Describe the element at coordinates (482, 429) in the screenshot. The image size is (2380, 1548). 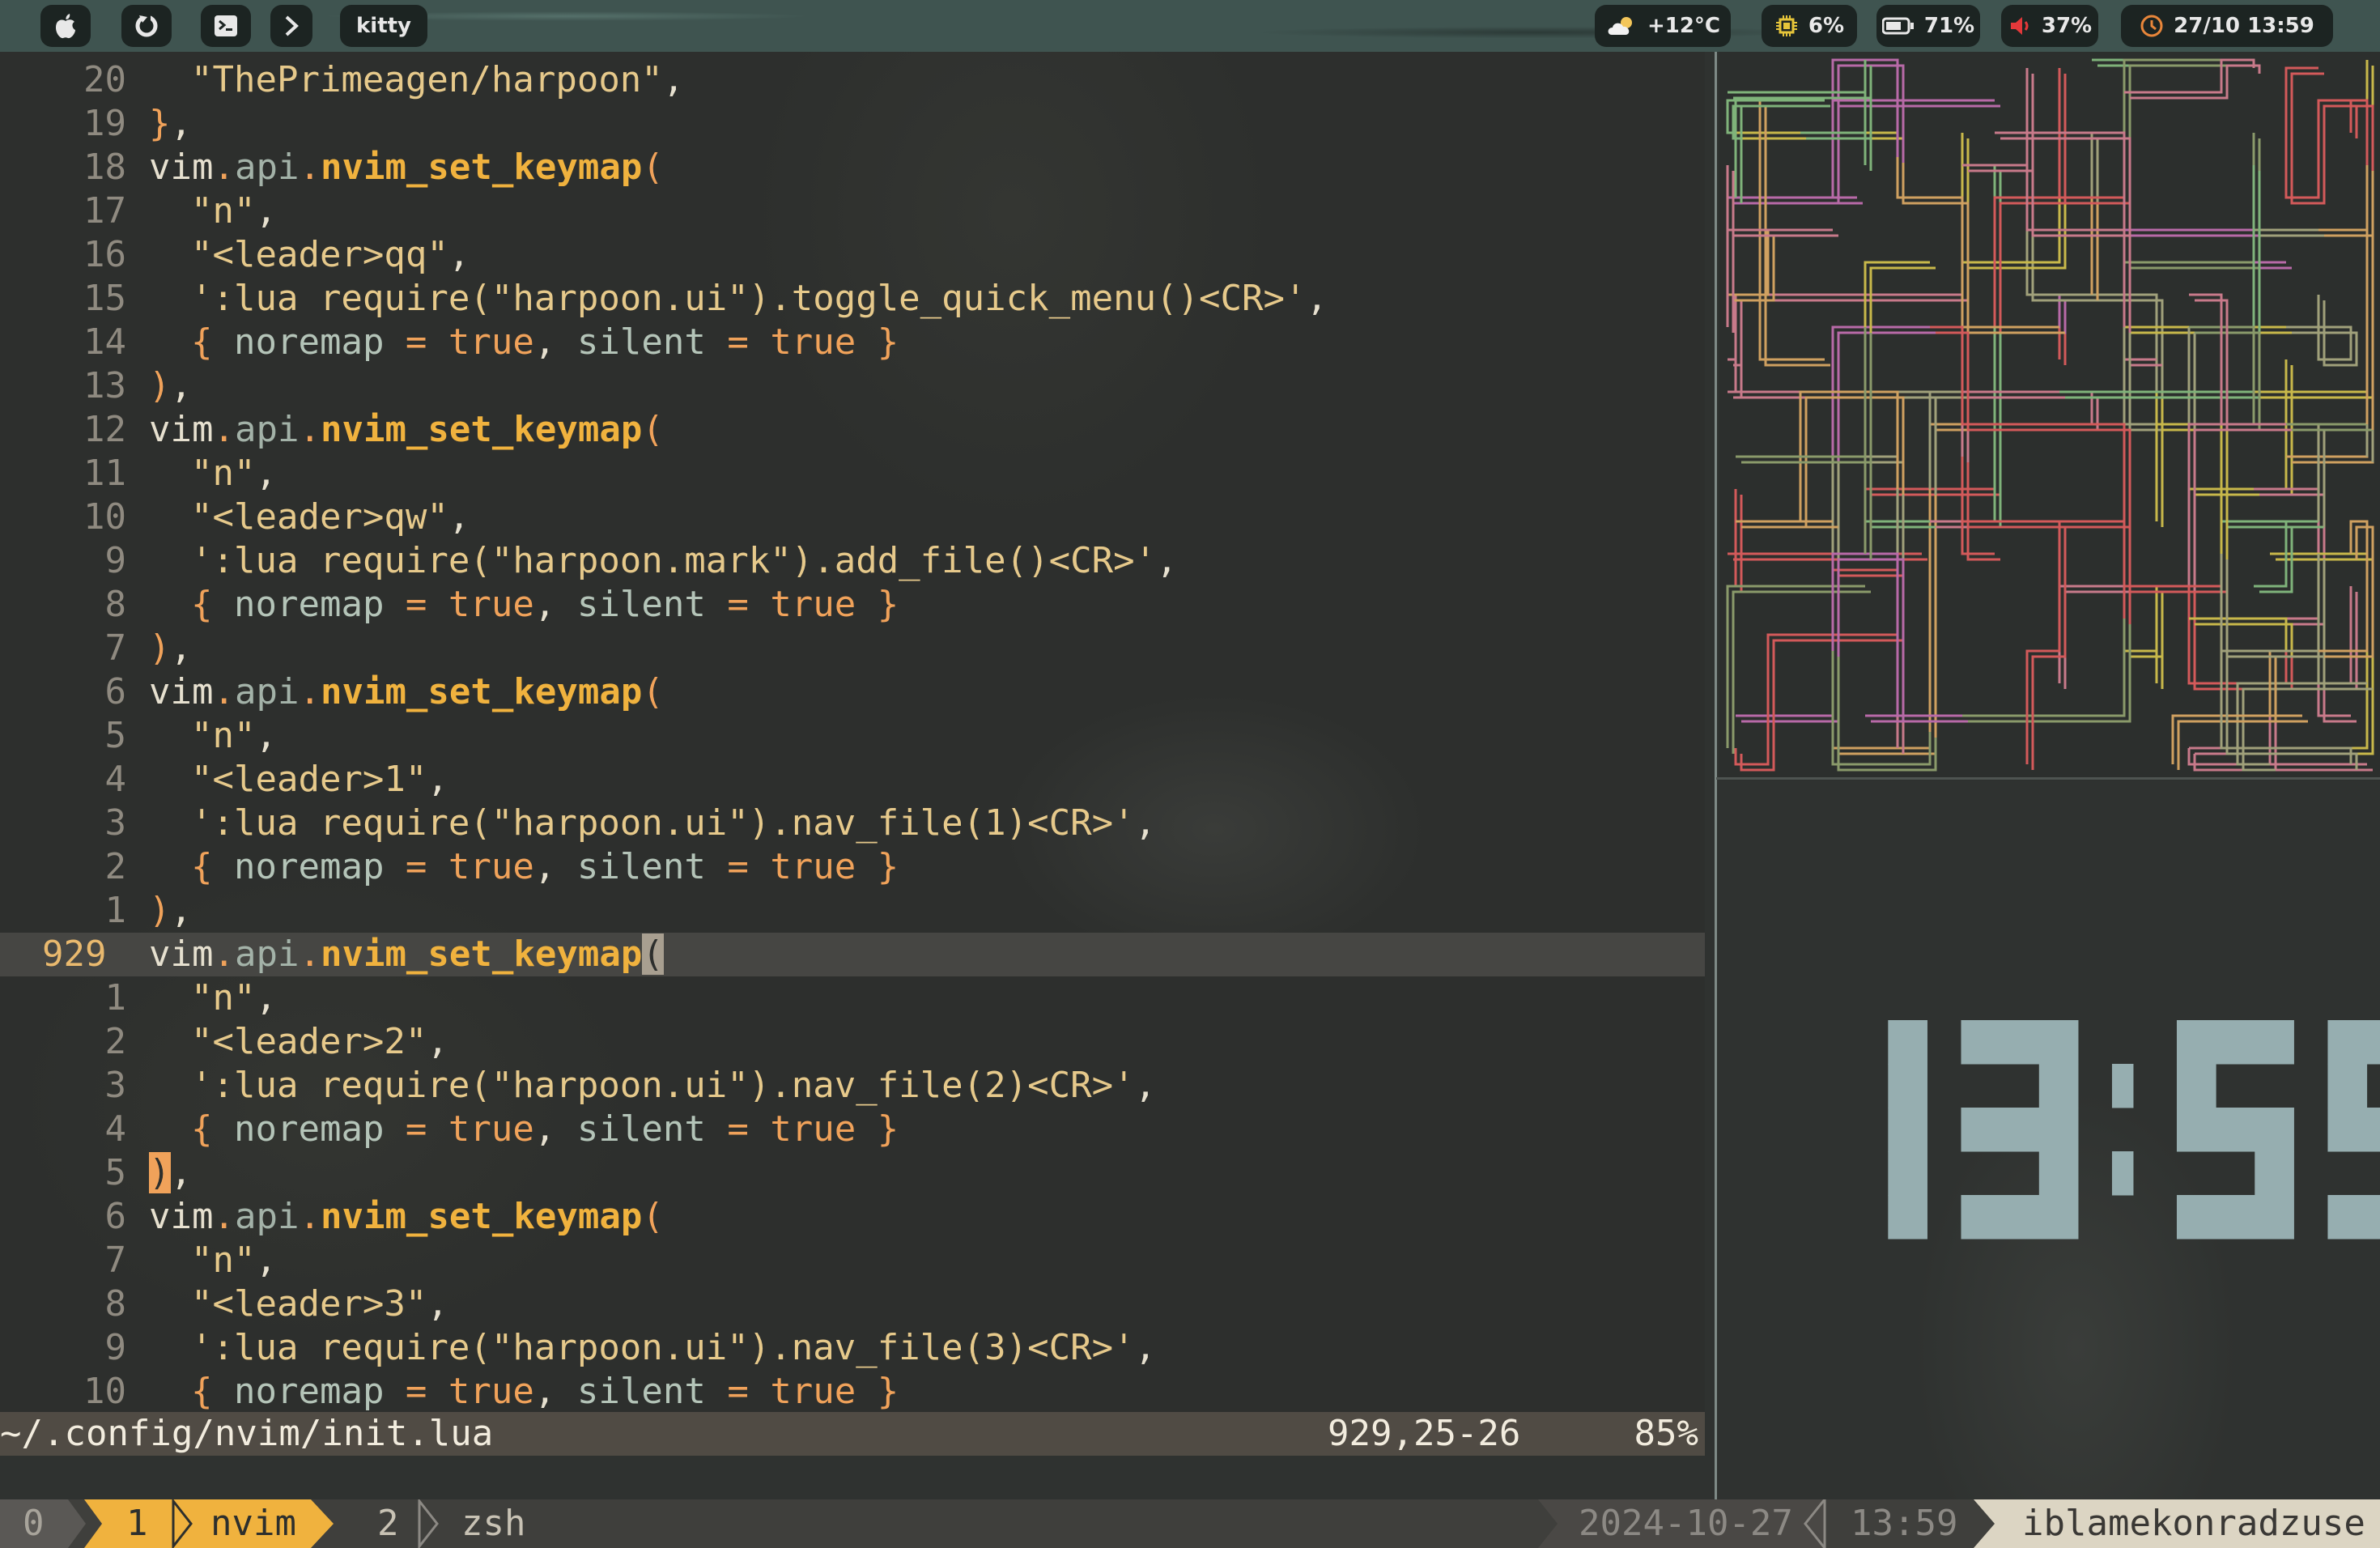
I see `code-token: nvim_set_keymap` at that location.